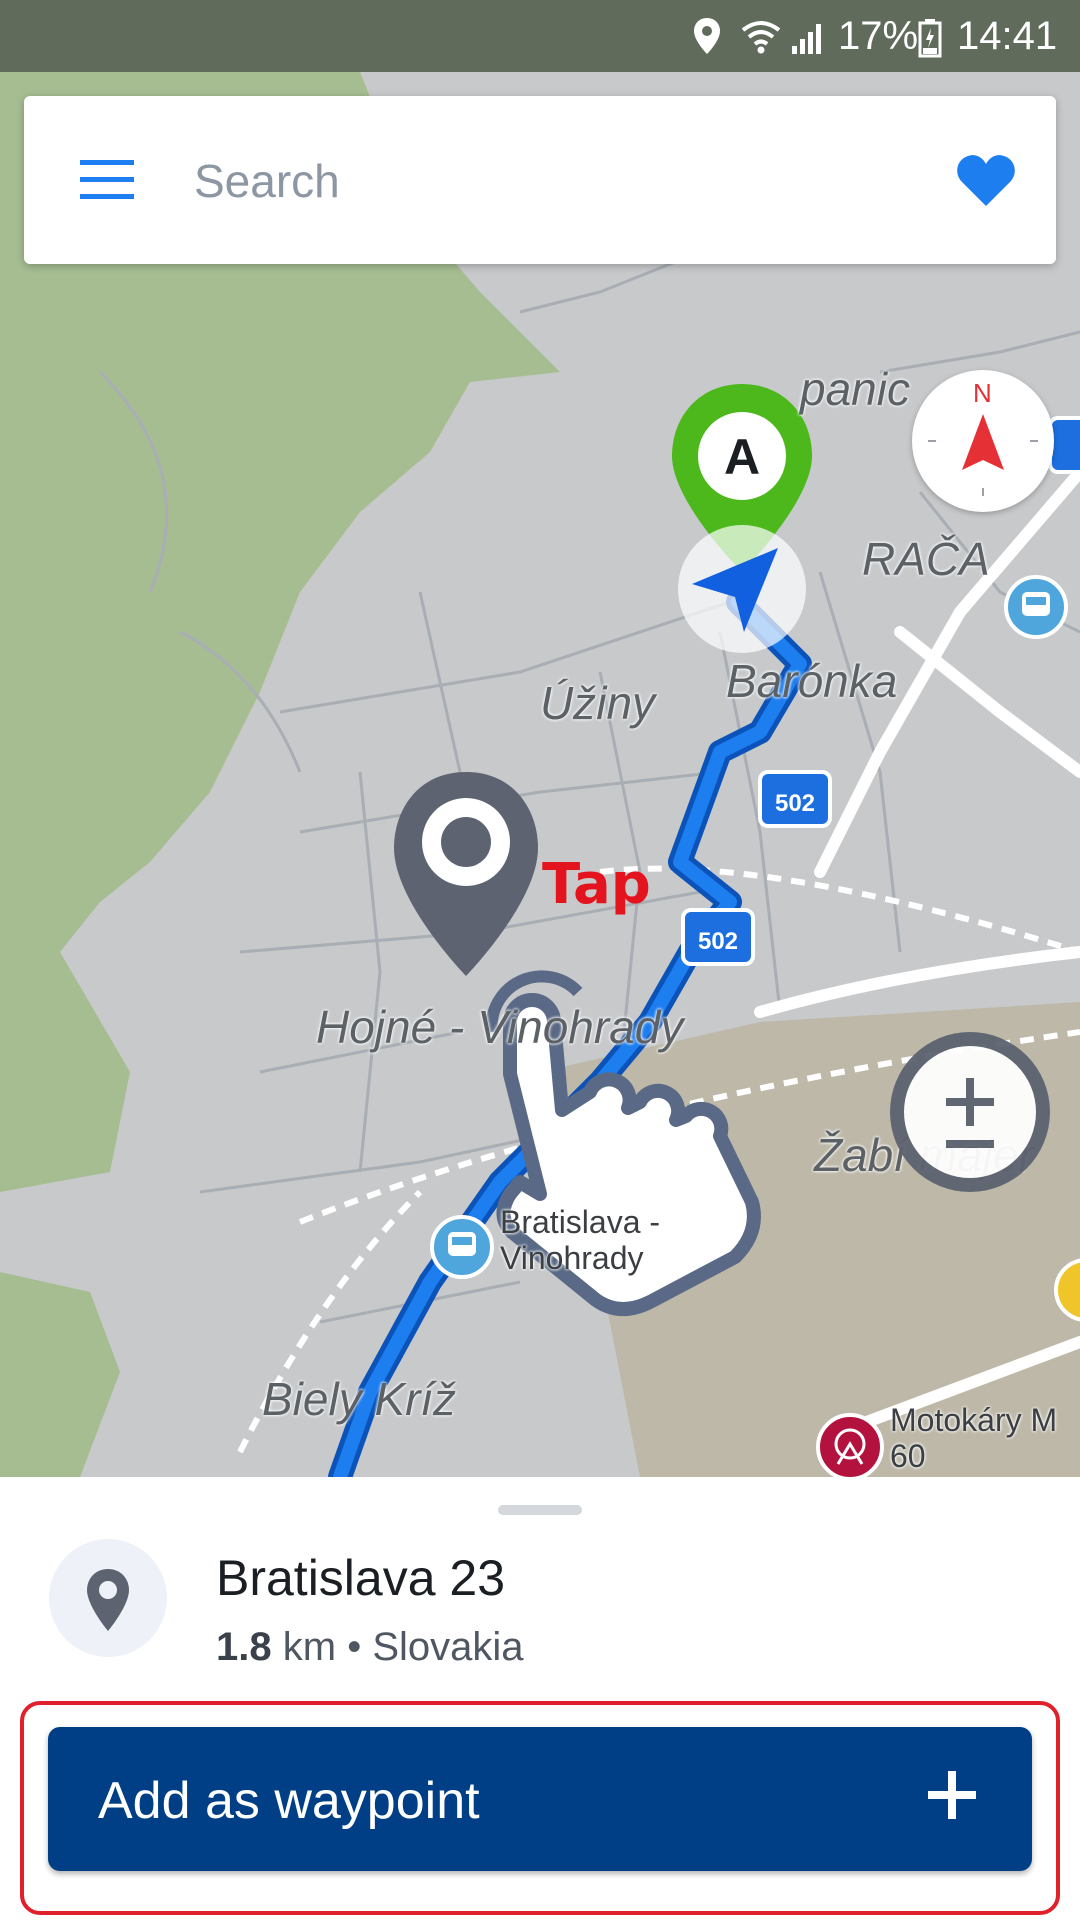 This screenshot has height=1920, width=1080. I want to click on tap-hint-label: Tap, so click(596, 884).